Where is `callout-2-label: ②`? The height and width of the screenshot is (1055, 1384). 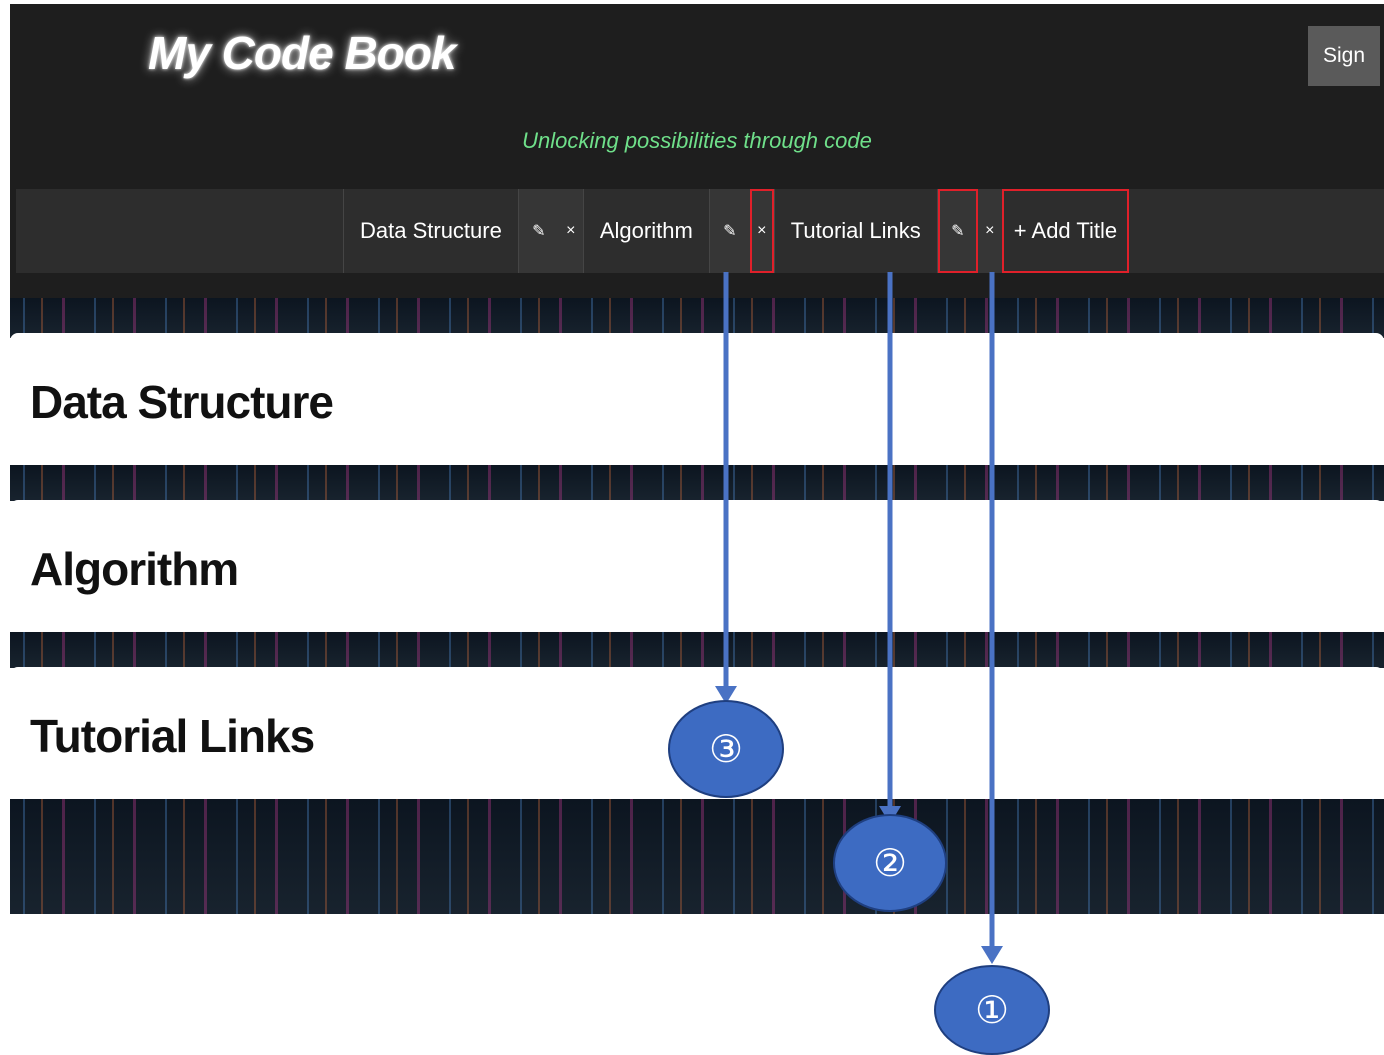
callout-2-label: ② is located at coordinates (890, 863).